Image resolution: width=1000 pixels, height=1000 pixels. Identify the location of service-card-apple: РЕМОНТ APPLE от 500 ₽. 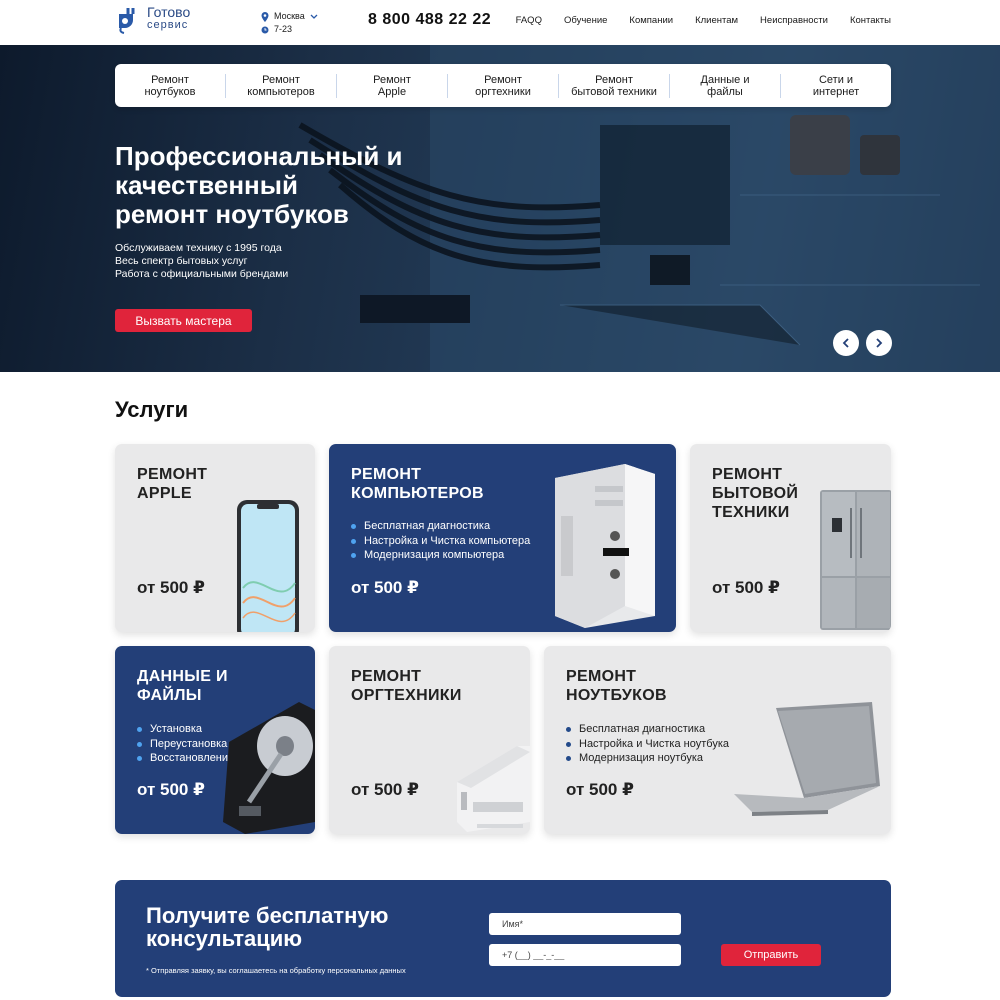
(215, 538).